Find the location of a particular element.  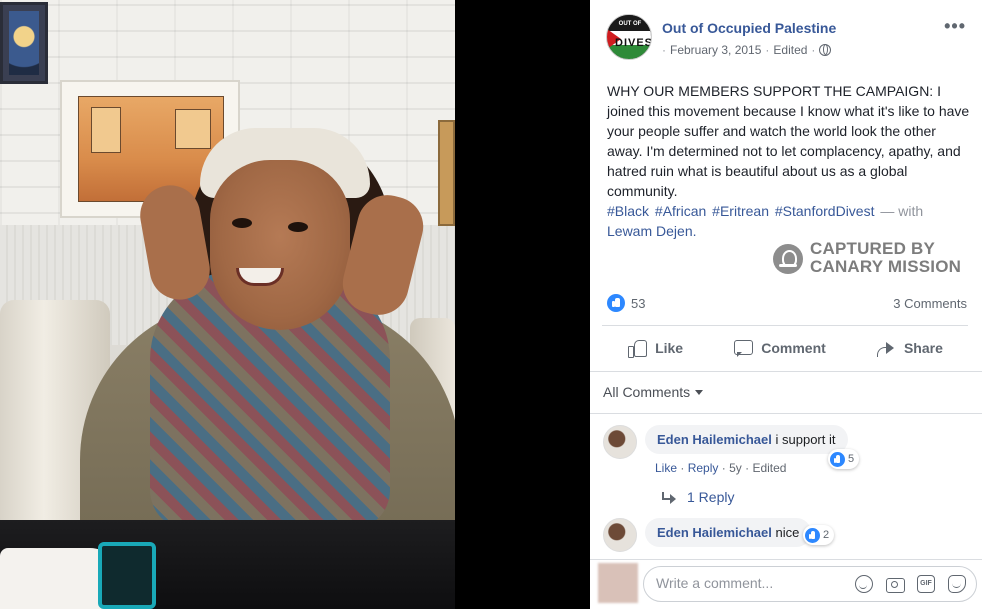

page-avatar-text: DIVEST is located at coordinates (633, 43).